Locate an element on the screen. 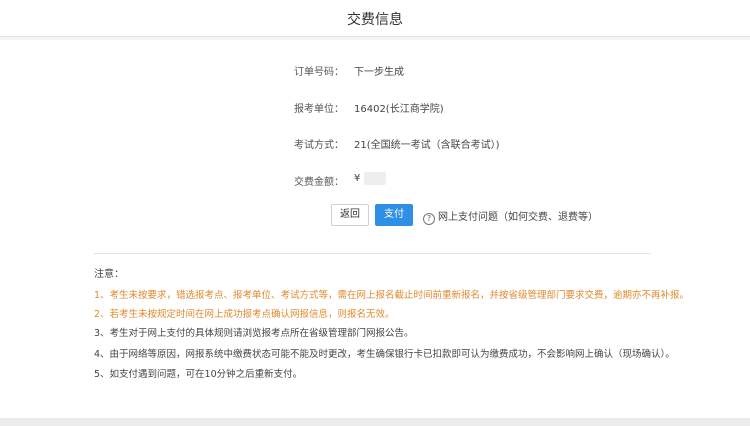 The height and width of the screenshot is (426, 750). page-header: 交费信息 is located at coordinates (375, 18).